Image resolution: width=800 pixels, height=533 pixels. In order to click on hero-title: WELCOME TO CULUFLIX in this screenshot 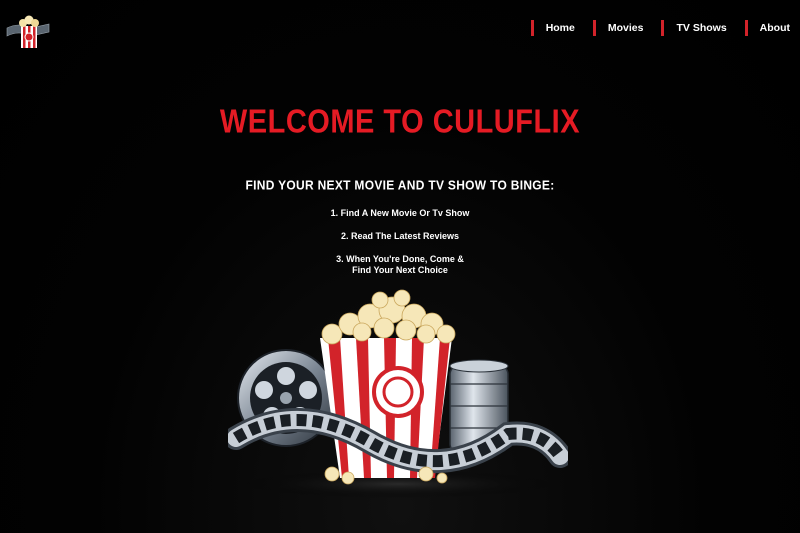, I will do `click(400, 122)`.